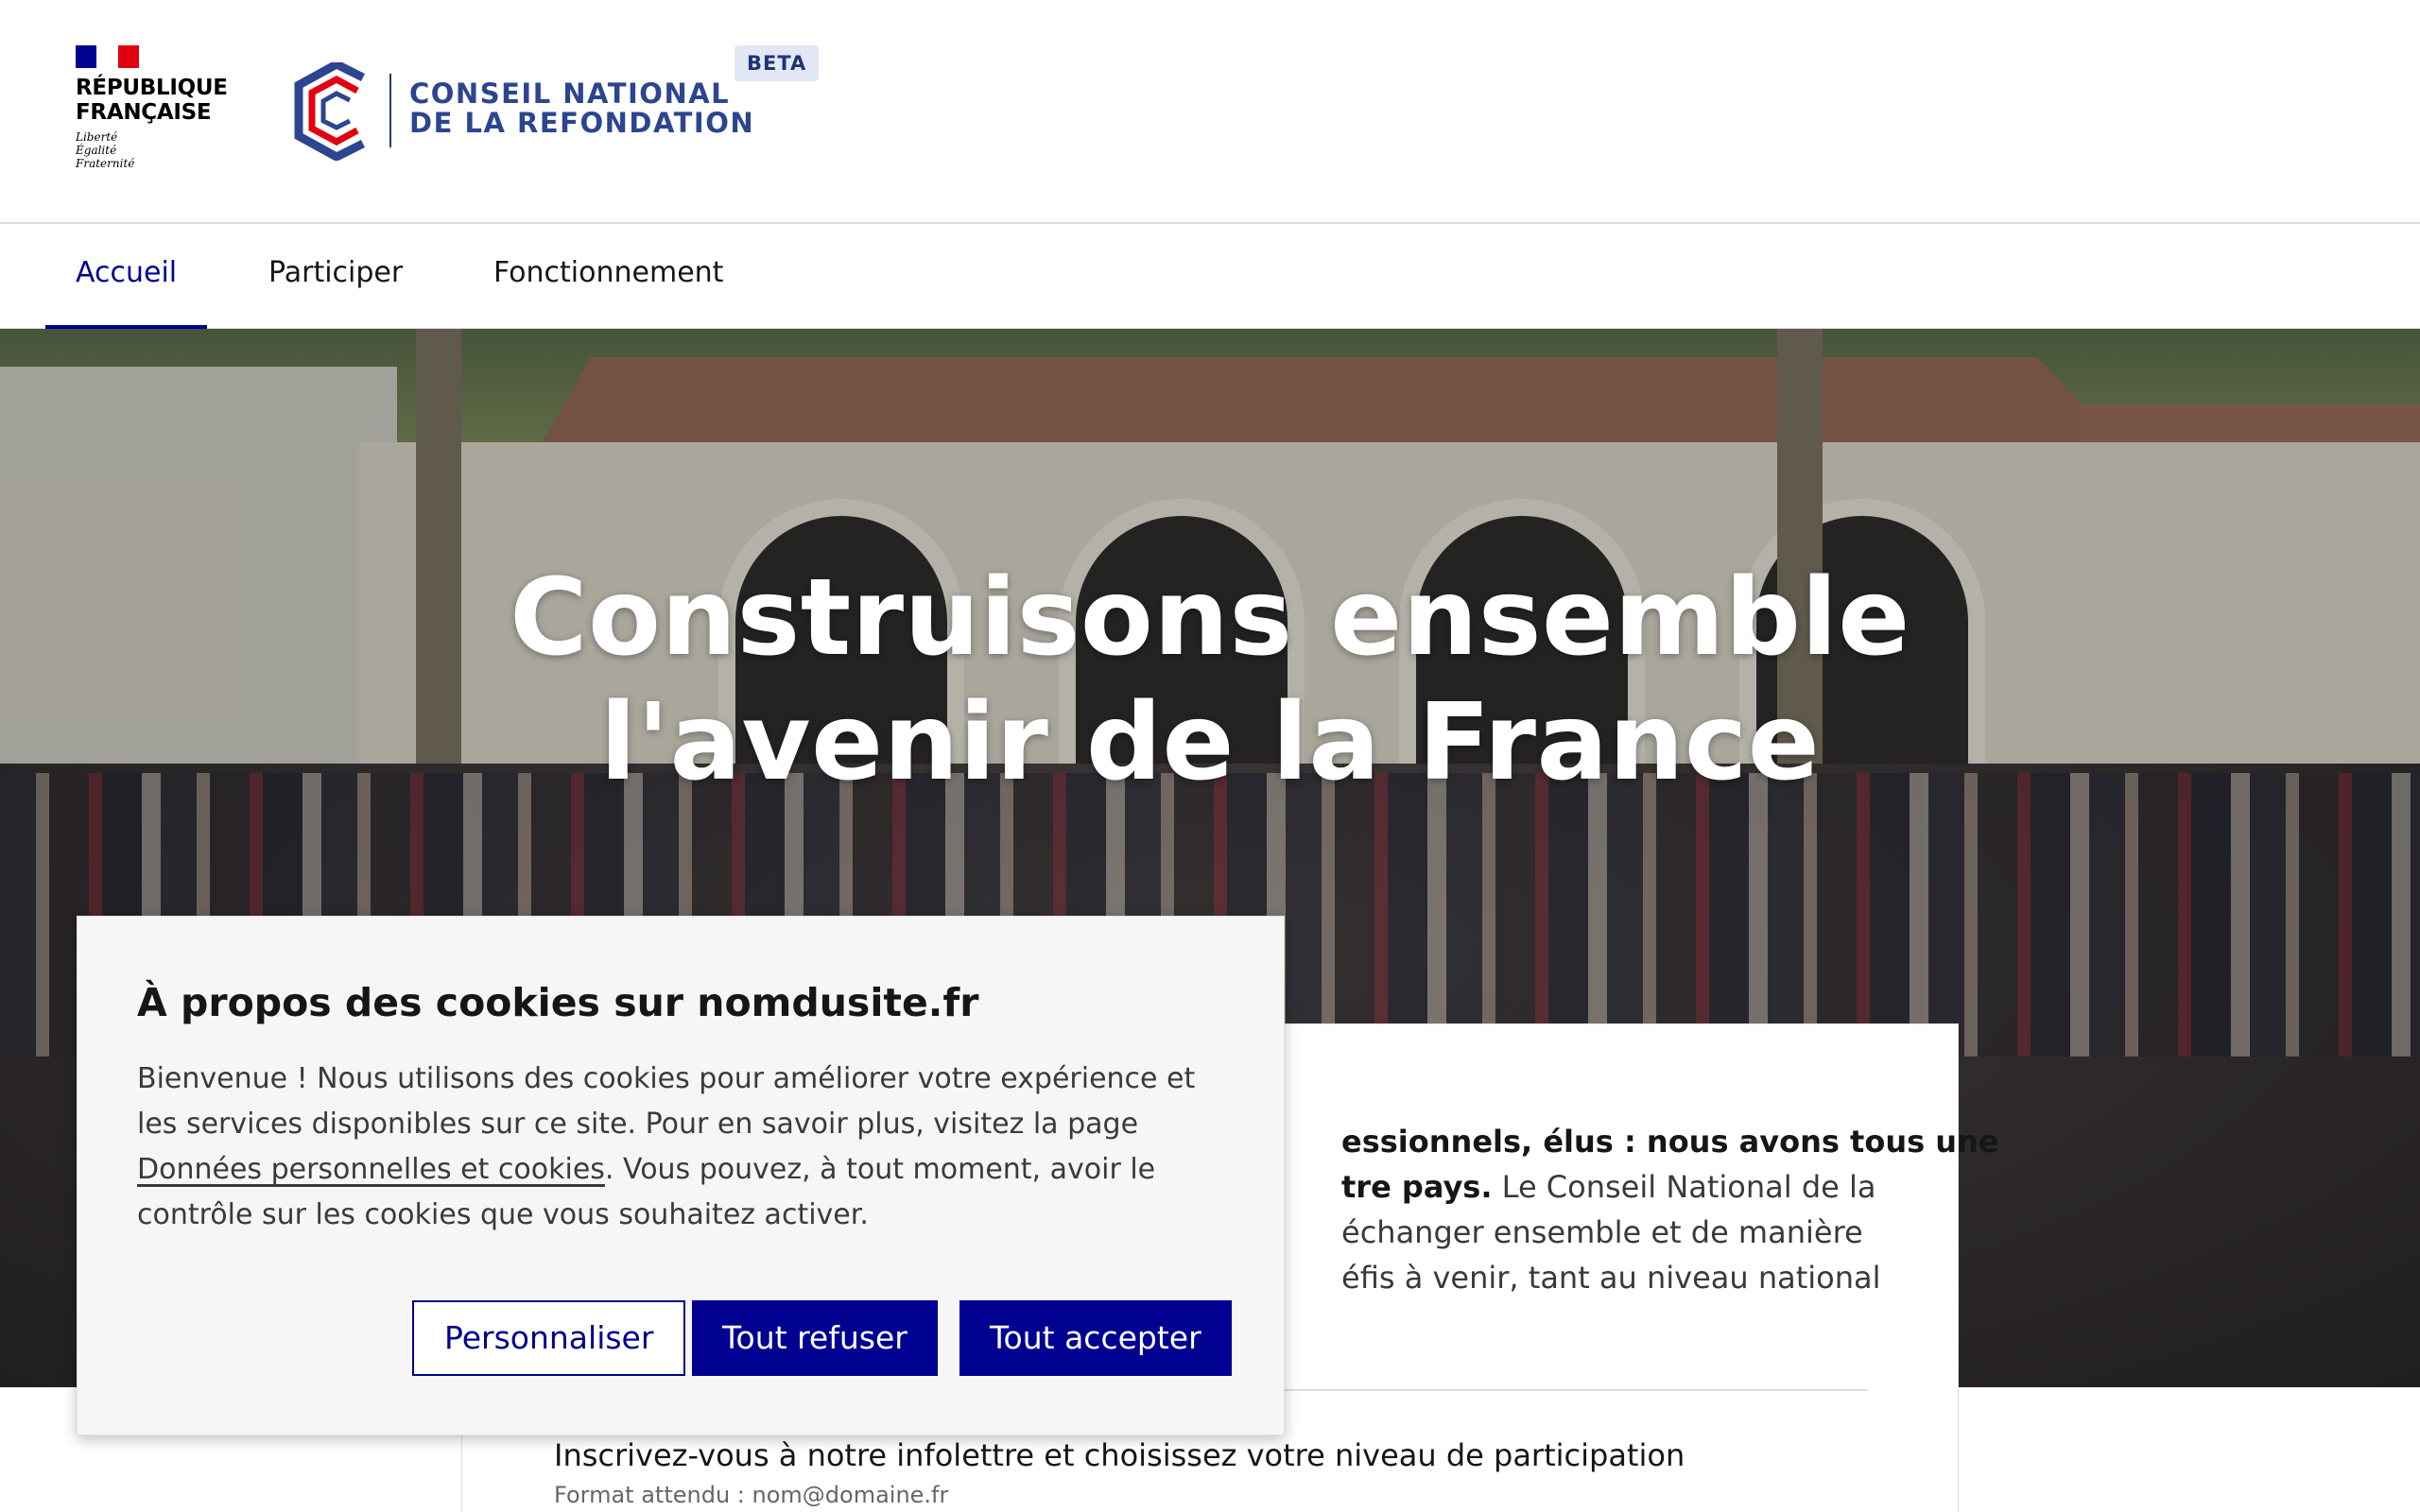 The width and height of the screenshot is (2420, 1512). What do you see at coordinates (1096, 1338) in the screenshot?
I see `accept-all-cookies-button: Tout accepter` at bounding box center [1096, 1338].